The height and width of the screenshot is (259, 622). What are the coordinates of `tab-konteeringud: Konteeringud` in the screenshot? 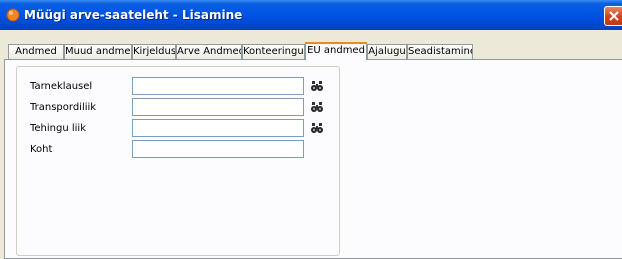 It's located at (273, 51).